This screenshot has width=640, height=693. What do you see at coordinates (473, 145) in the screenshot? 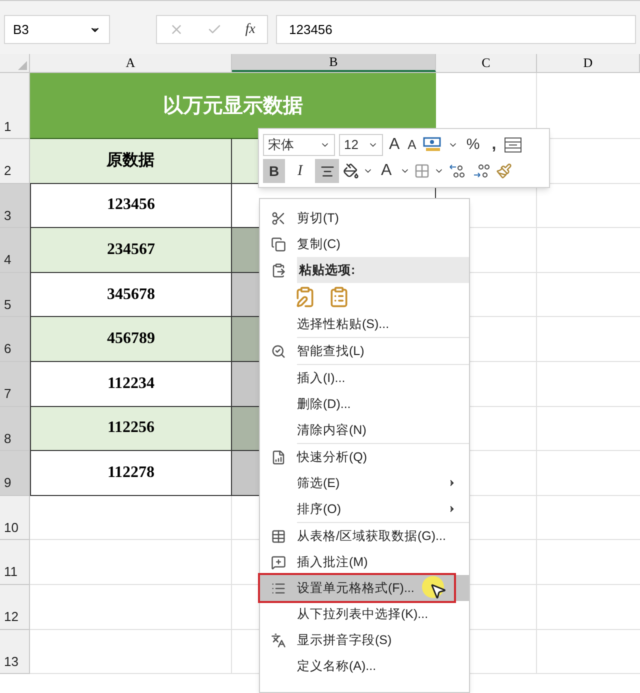
I see `percent-button: %` at bounding box center [473, 145].